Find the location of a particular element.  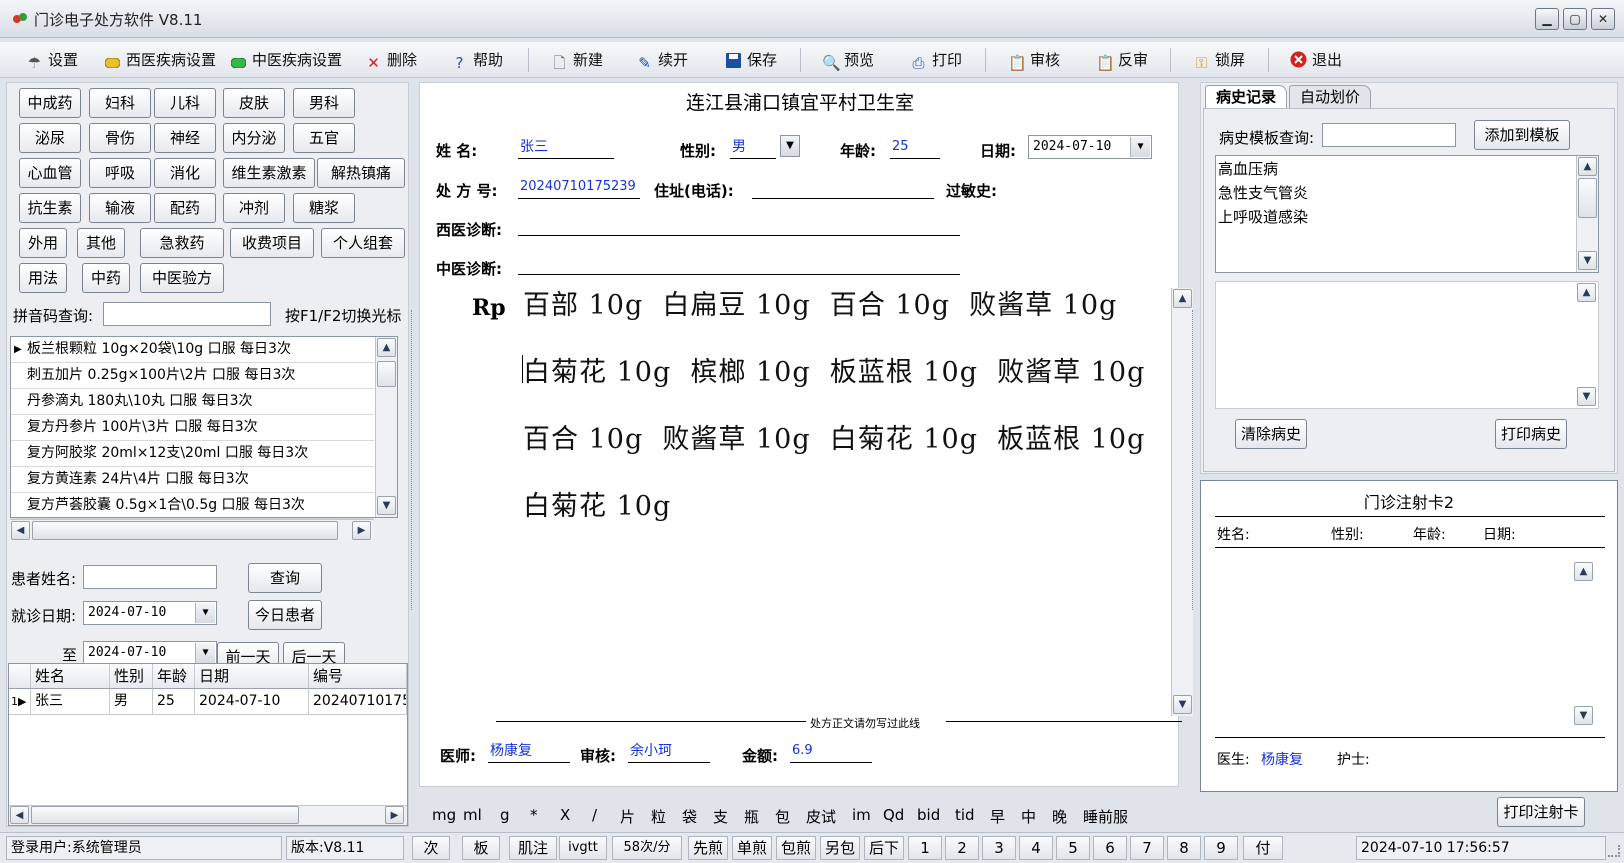

category-button: 糖浆 is located at coordinates (324, 208).